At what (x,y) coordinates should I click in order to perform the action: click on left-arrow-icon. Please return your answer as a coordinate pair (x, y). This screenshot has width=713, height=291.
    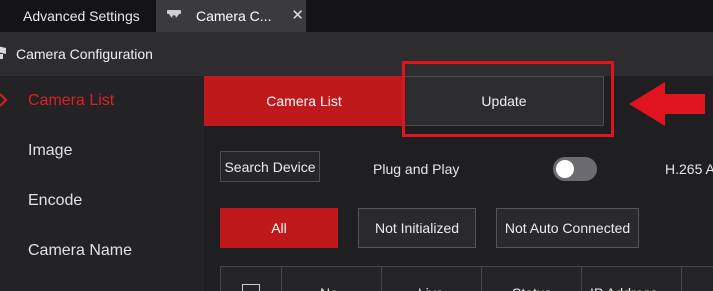
    Looking at the image, I should click on (667, 106).